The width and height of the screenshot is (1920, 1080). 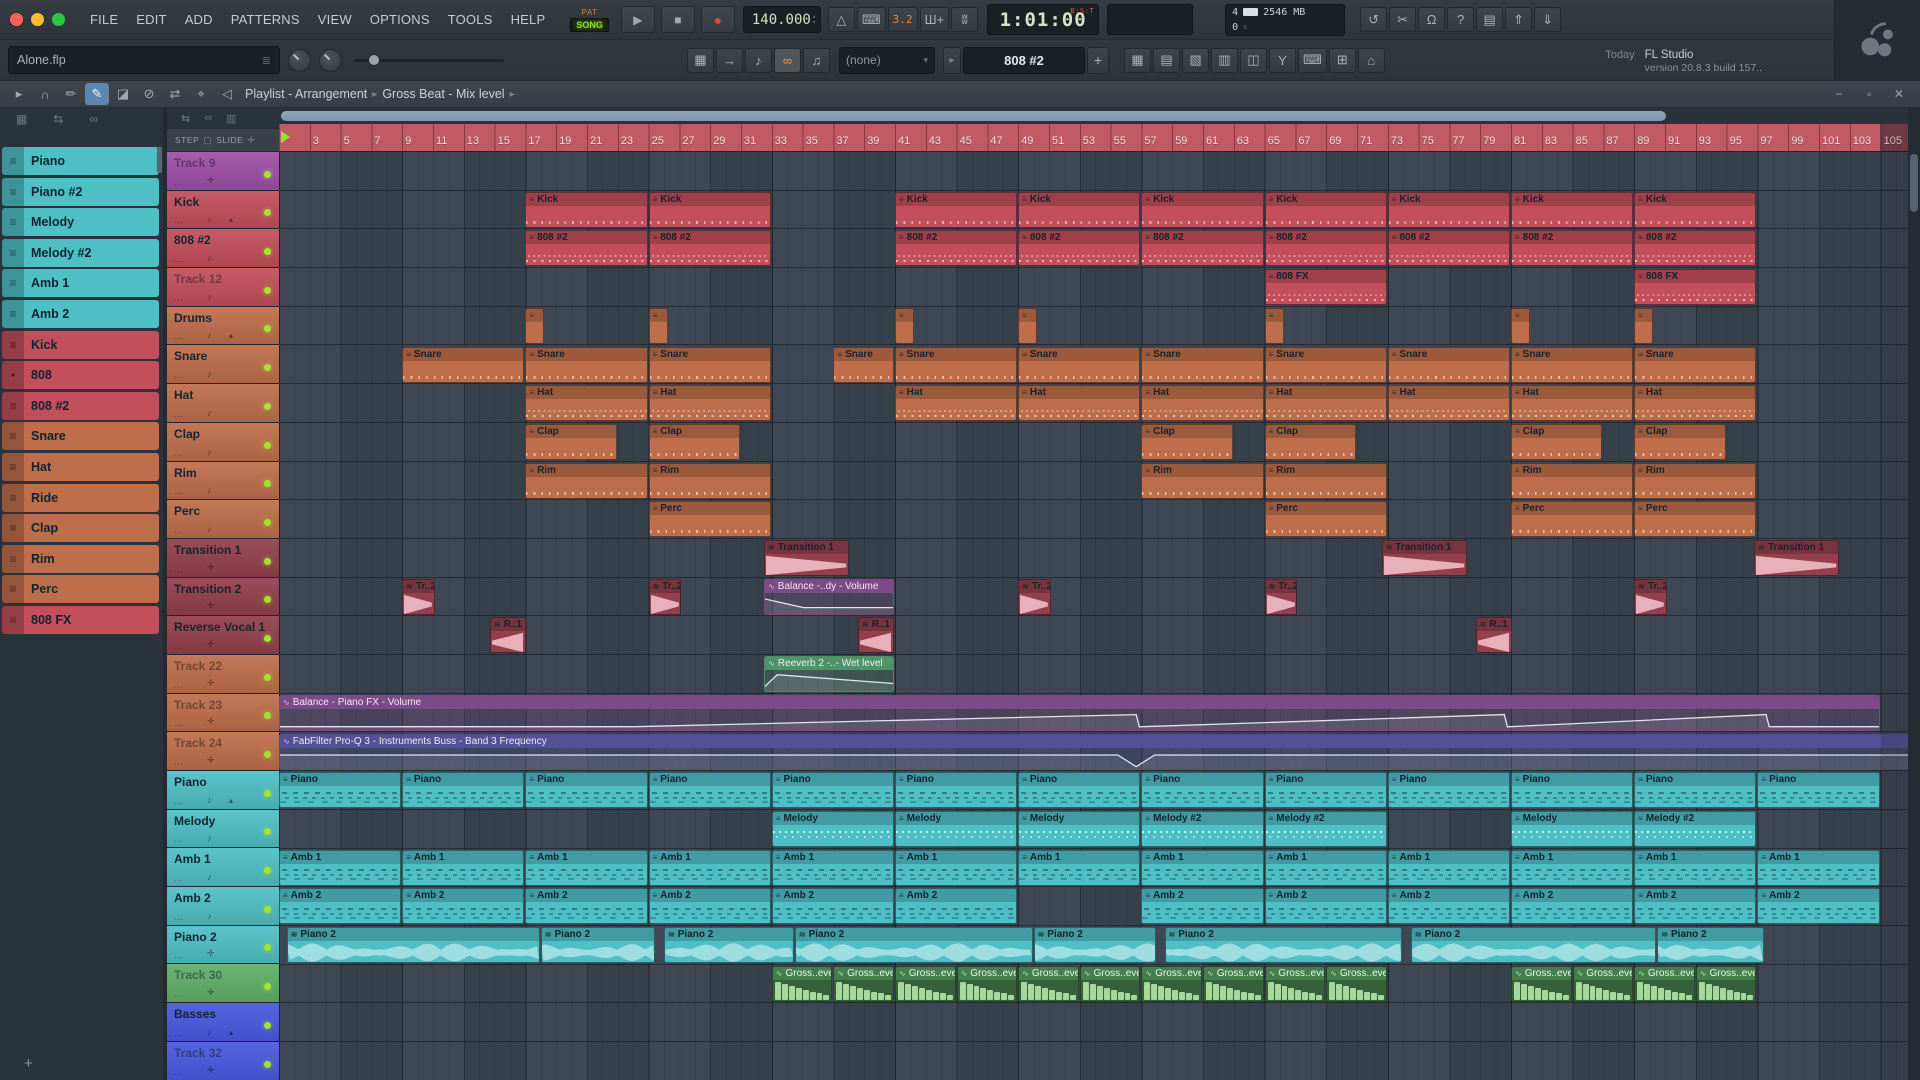 What do you see at coordinates (1093, 116) in the screenshot?
I see `horizontal-scrollbar` at bounding box center [1093, 116].